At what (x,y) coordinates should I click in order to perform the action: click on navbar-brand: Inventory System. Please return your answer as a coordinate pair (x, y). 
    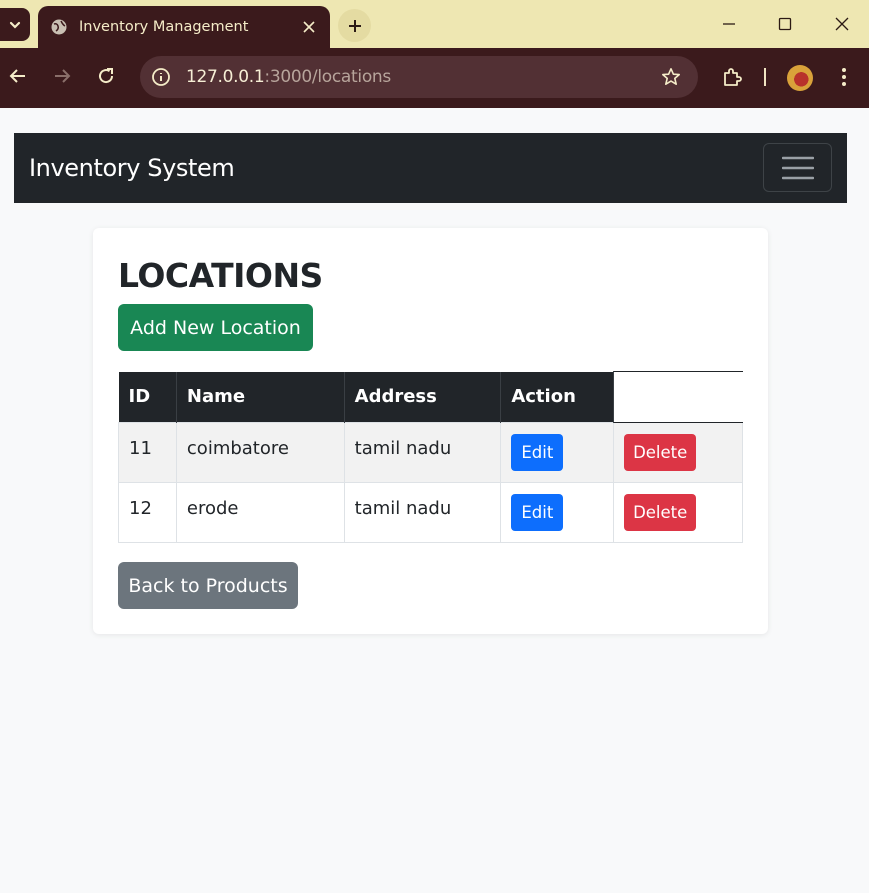
    Looking at the image, I should click on (132, 168).